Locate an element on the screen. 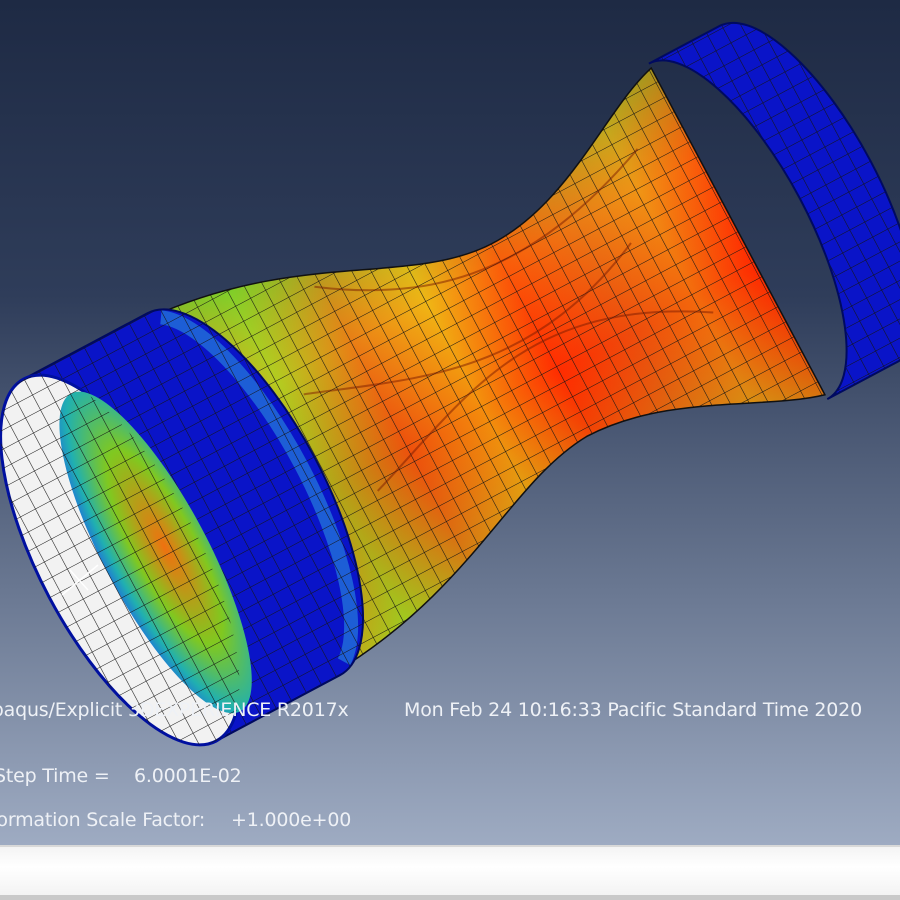 Image resolution: width=900 pixels, height=900 pixels. step-time-value: 6.0001E-02 is located at coordinates (188, 776).